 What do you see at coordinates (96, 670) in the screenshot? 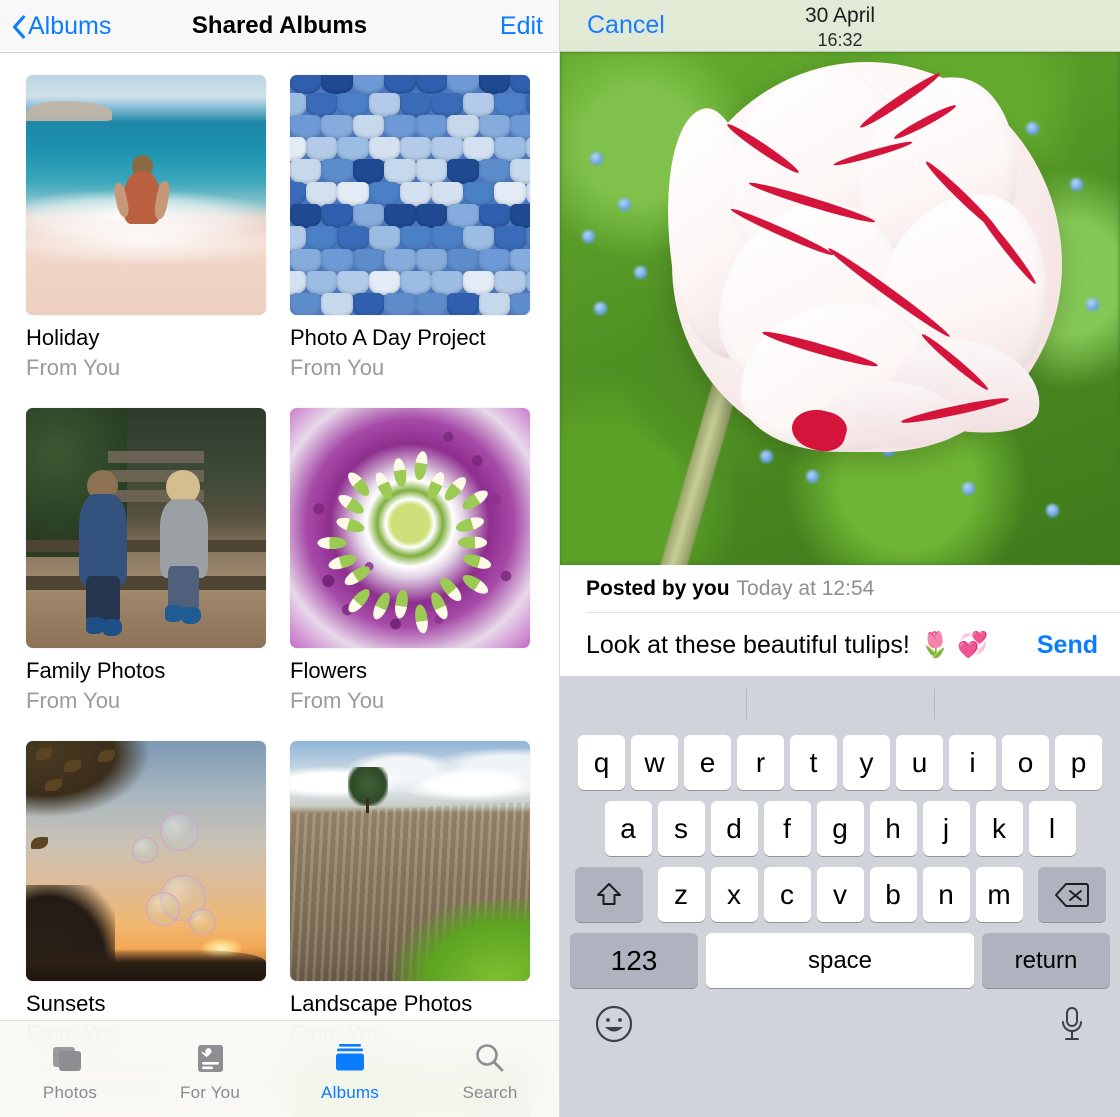
I see `album-title: Family Photos` at bounding box center [96, 670].